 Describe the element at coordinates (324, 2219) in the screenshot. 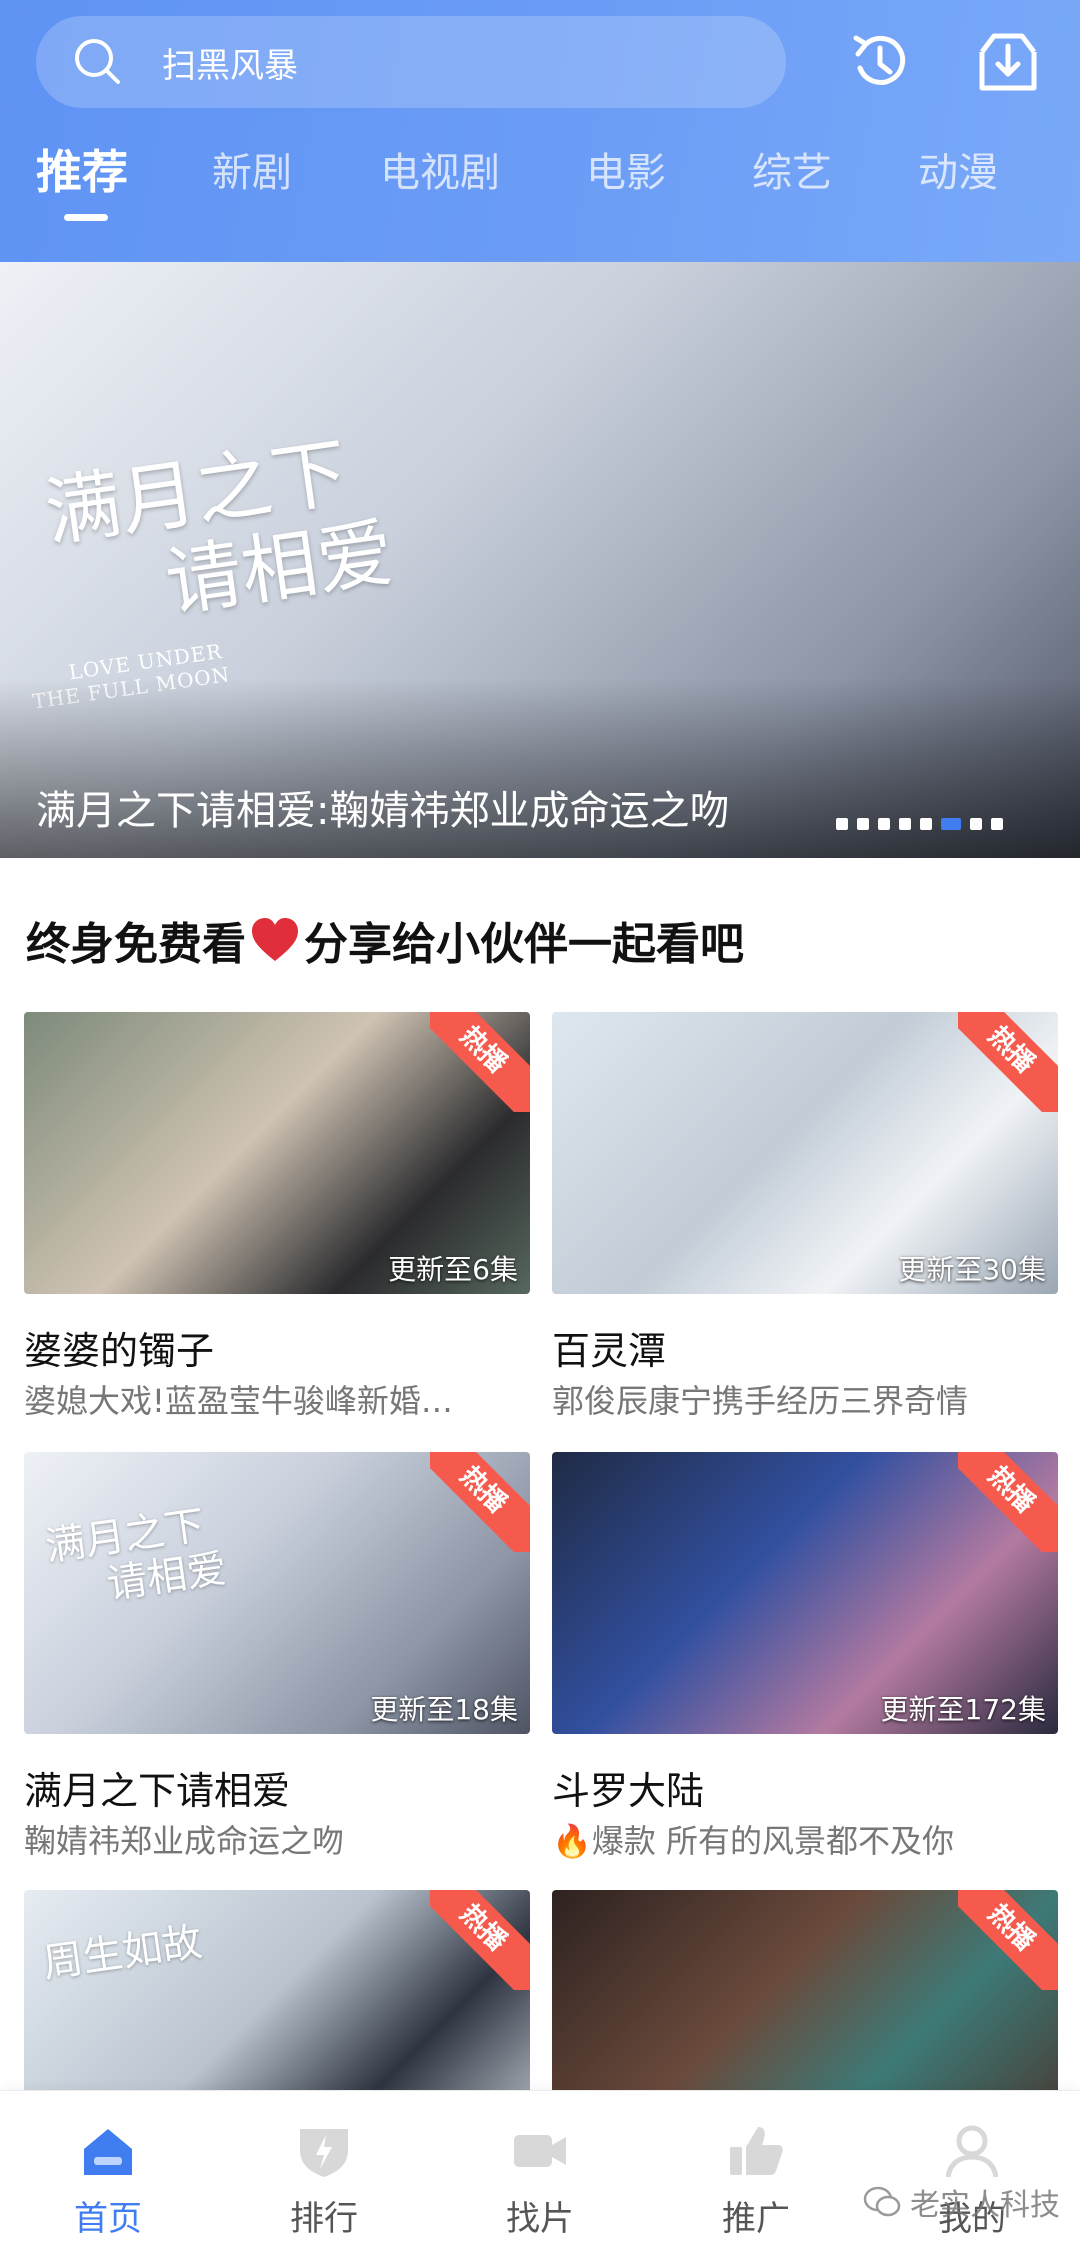

I see `nav-label: 排行` at that location.